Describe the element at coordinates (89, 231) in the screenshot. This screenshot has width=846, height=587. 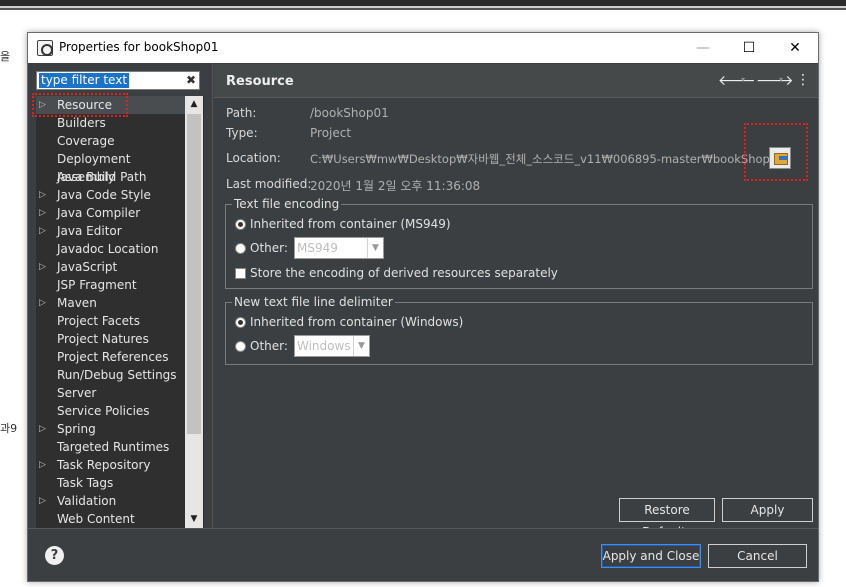
I see `tree-item-label: Java Editor` at that location.